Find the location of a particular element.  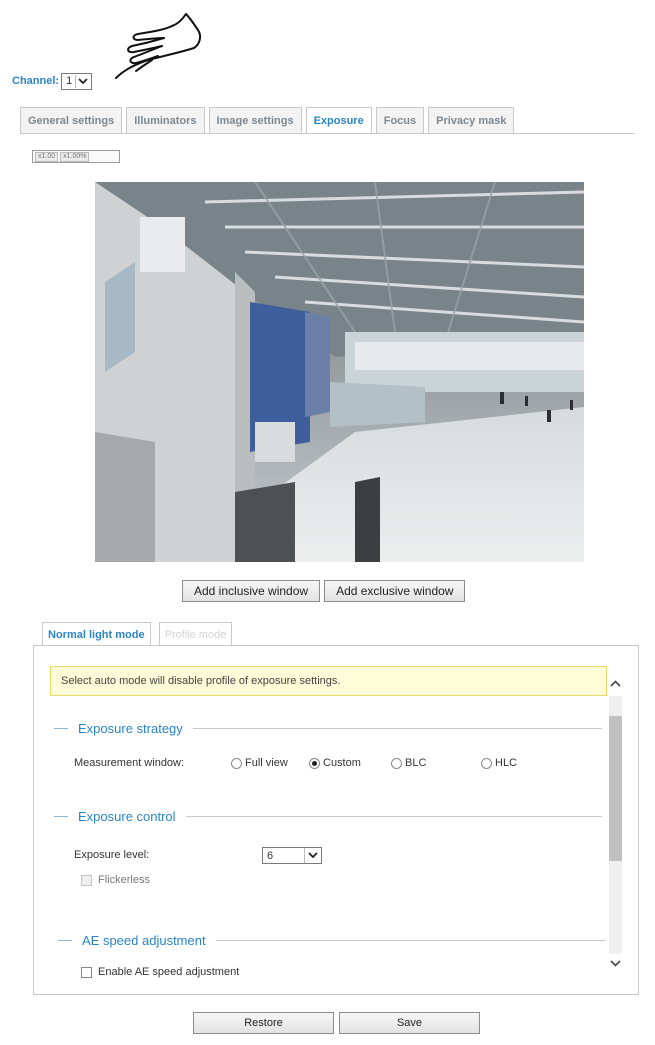

channel-selector: Channel: 1 is located at coordinates (52, 81).